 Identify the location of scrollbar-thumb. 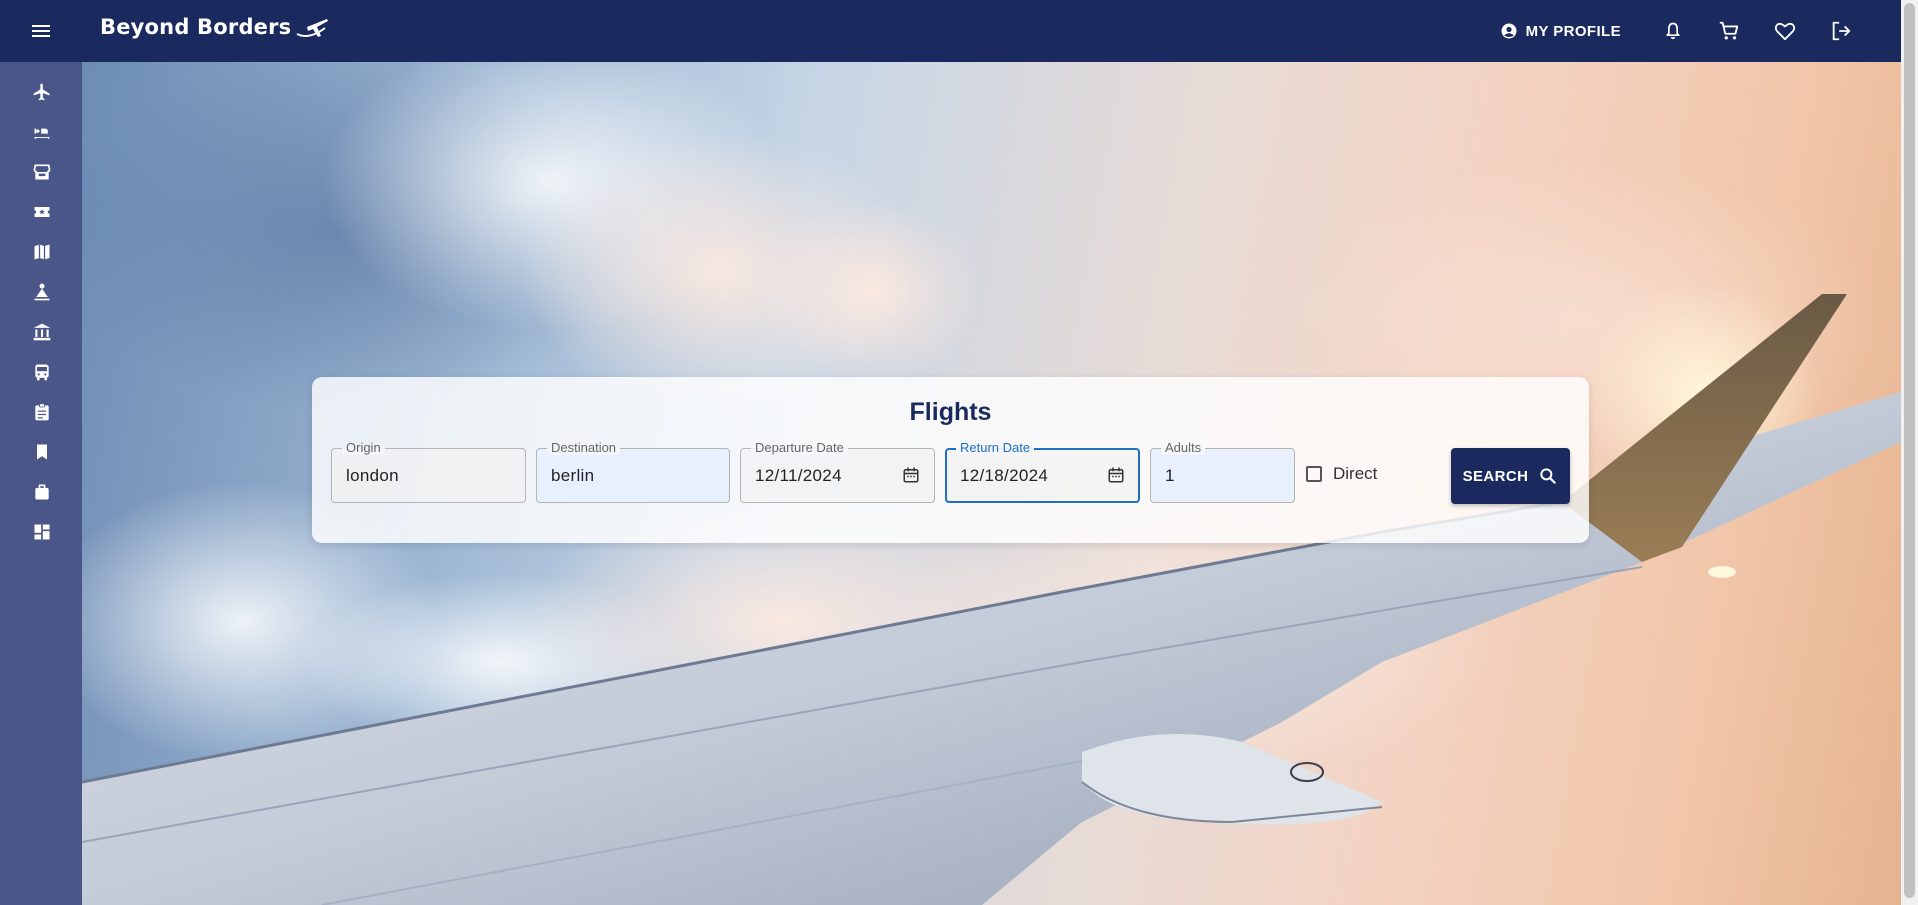
(1909, 450).